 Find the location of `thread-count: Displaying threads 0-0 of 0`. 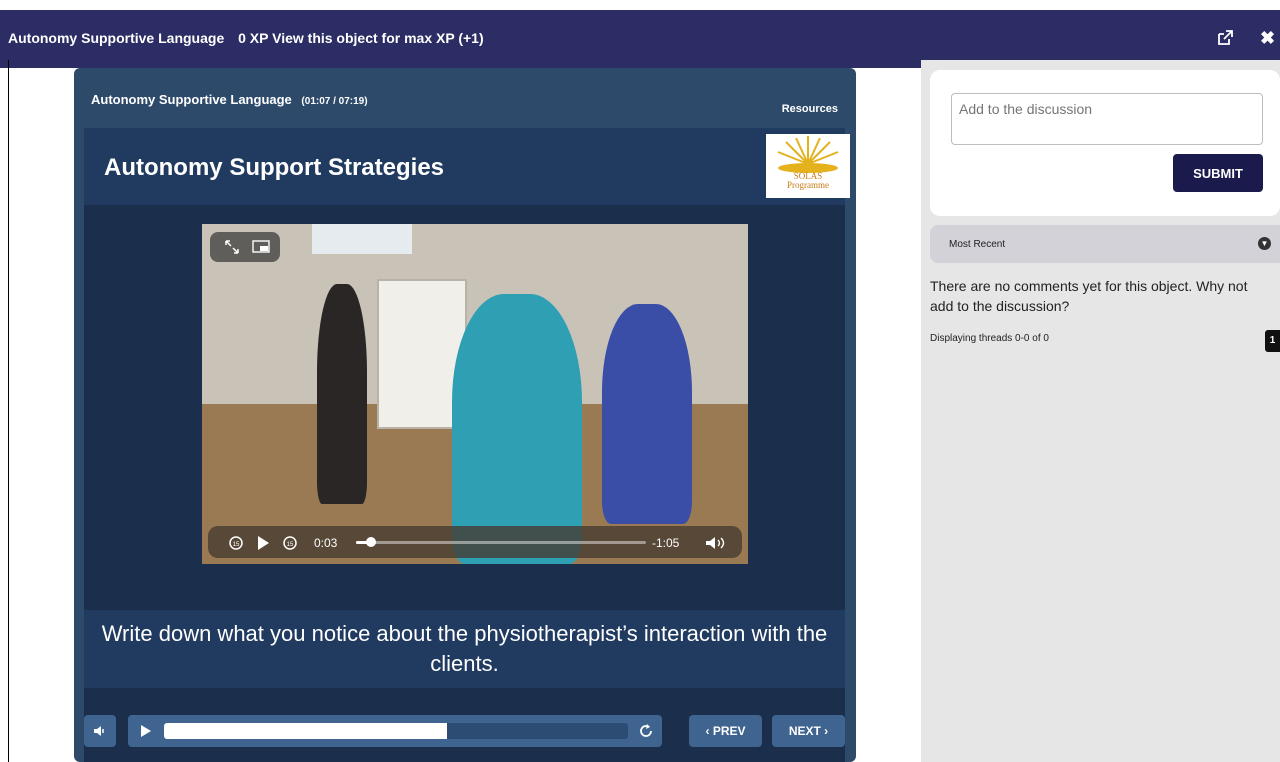

thread-count: Displaying threads 0-0 of 0 is located at coordinates (989, 338).